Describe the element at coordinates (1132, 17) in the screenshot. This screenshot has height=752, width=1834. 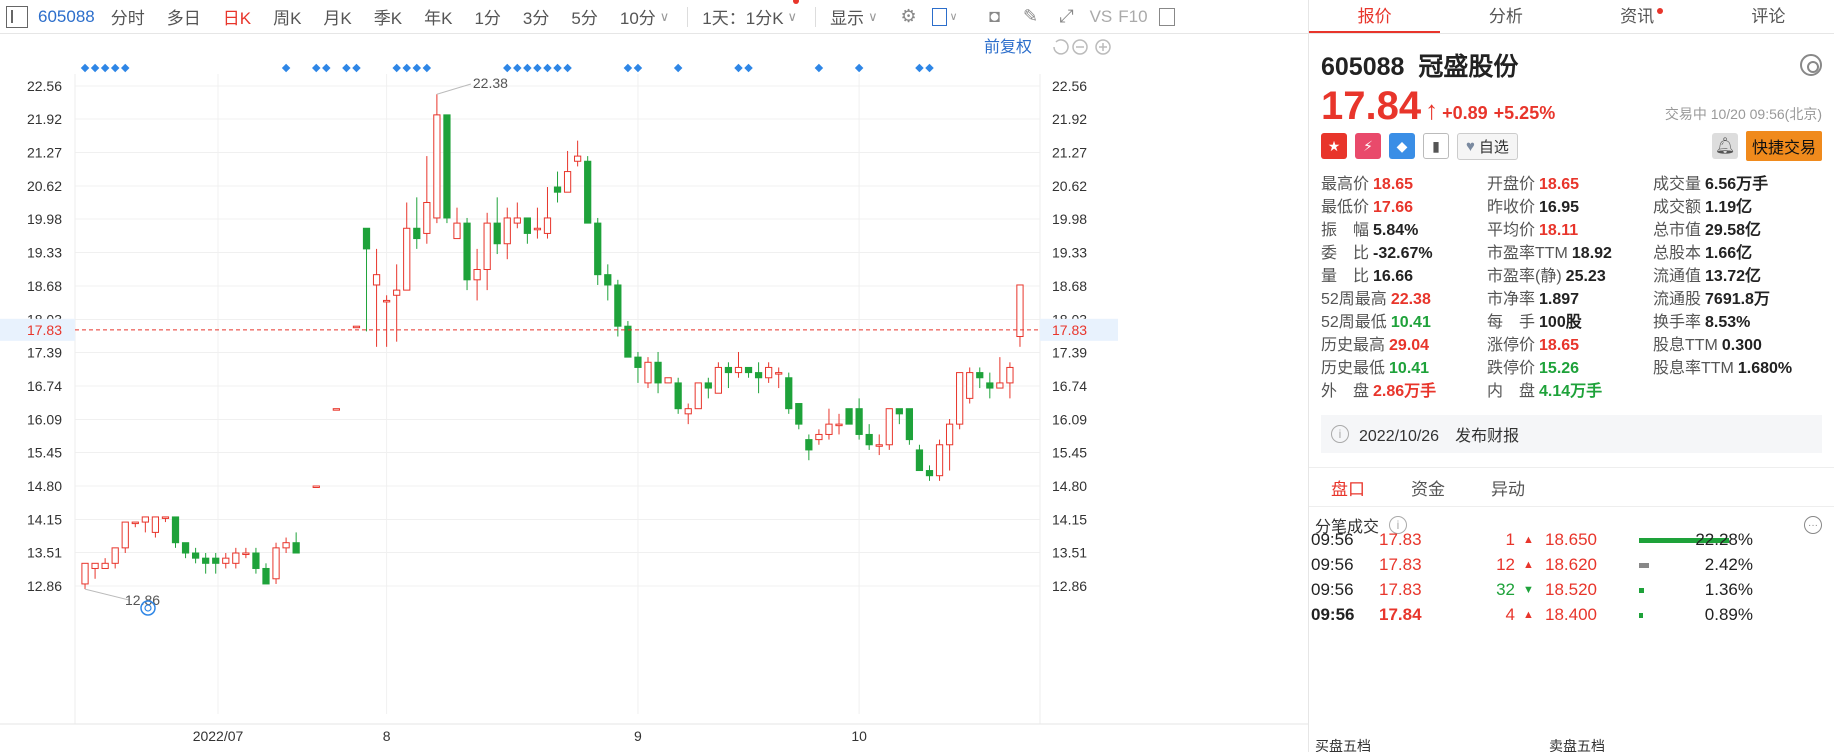
I see `f10-button: F10` at that location.